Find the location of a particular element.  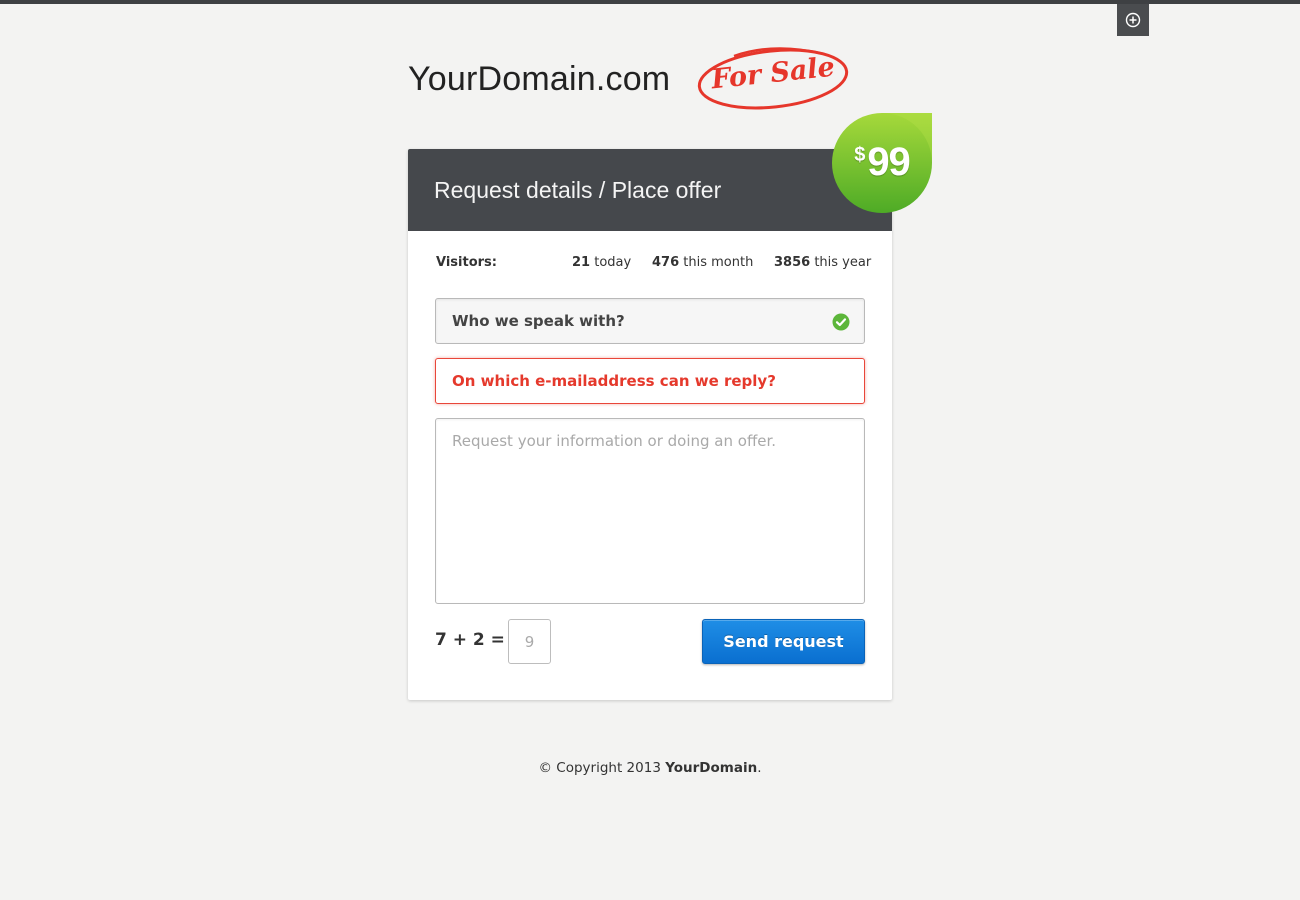

expand-button is located at coordinates (1133, 20).